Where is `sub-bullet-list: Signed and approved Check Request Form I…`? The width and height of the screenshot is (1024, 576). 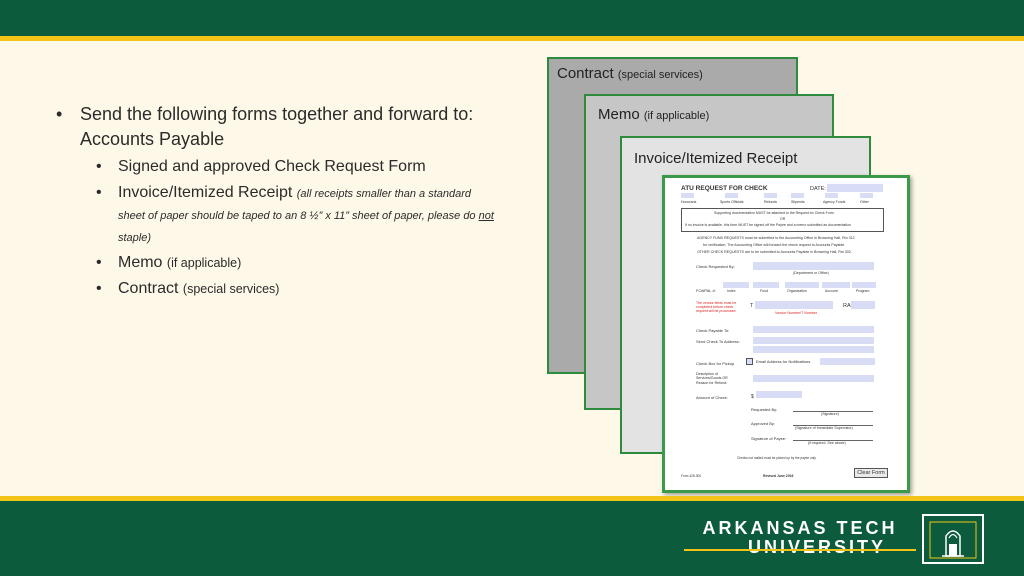 sub-bullet-list: Signed and approved Check Request Form I… is located at coordinates (276, 228).